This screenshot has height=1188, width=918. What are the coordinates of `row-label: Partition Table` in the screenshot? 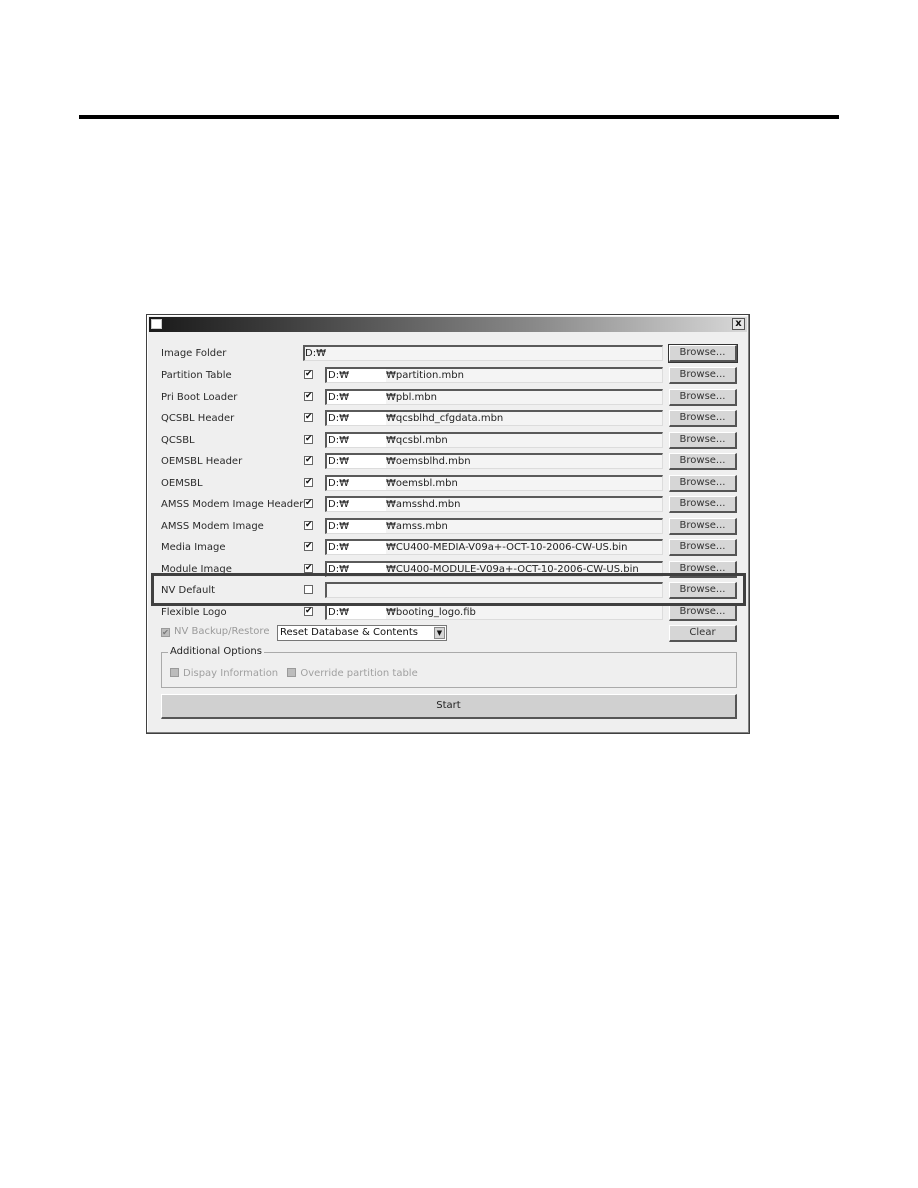 It's located at (196, 375).